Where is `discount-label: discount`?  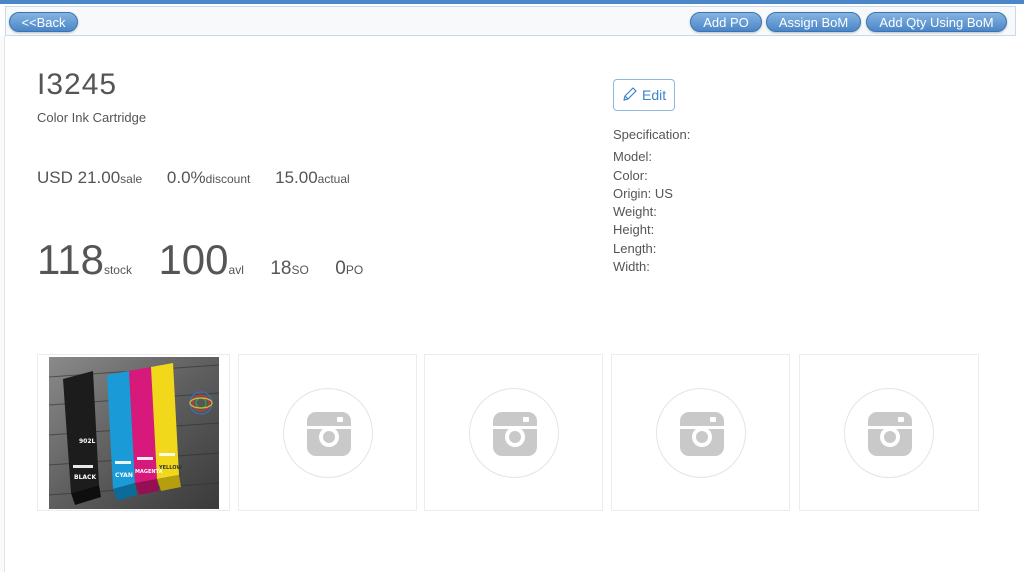
discount-label: discount is located at coordinates (228, 179).